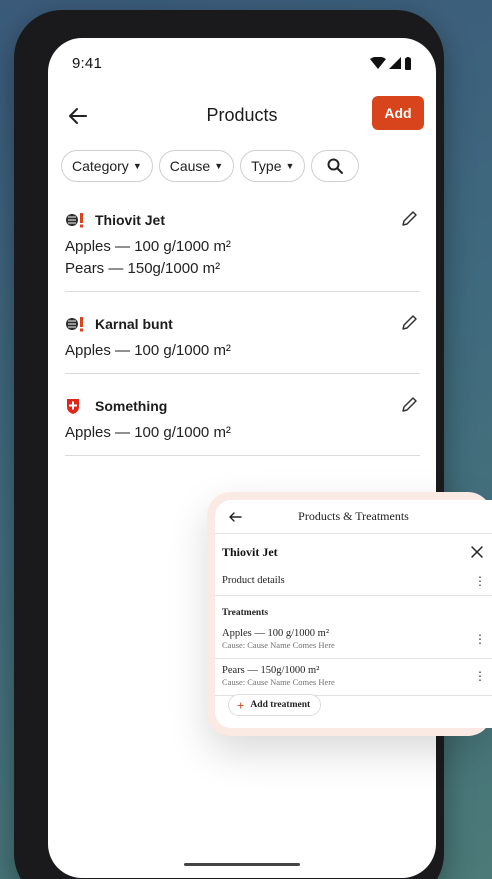  What do you see at coordinates (280, 705) in the screenshot?
I see `add-treatment-label: Add treatment` at bounding box center [280, 705].